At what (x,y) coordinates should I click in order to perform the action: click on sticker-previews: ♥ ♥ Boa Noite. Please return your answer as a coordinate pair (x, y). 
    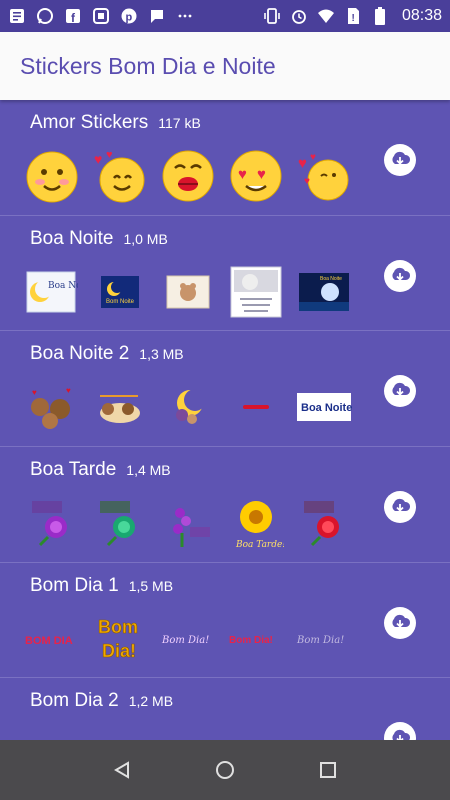
    Looking at the image, I should click on (188, 407).